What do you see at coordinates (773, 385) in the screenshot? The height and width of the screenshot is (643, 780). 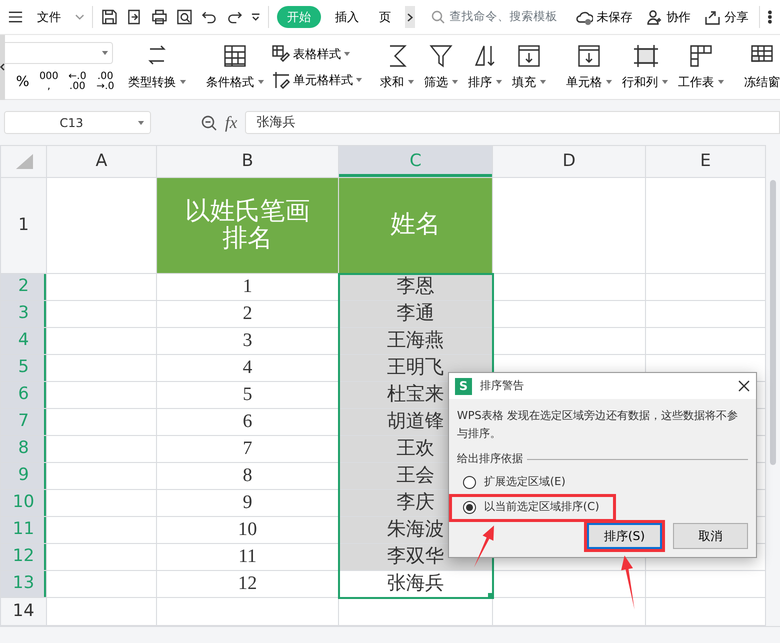 I see `vertical-scrollbar` at bounding box center [773, 385].